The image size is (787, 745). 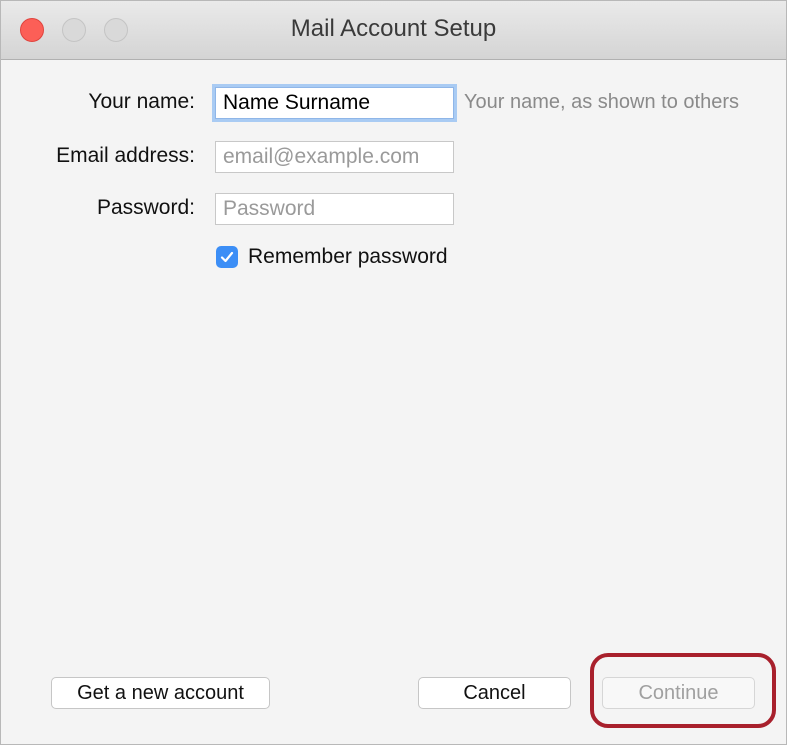 I want to click on remember-password-checkbox, so click(x=227, y=257).